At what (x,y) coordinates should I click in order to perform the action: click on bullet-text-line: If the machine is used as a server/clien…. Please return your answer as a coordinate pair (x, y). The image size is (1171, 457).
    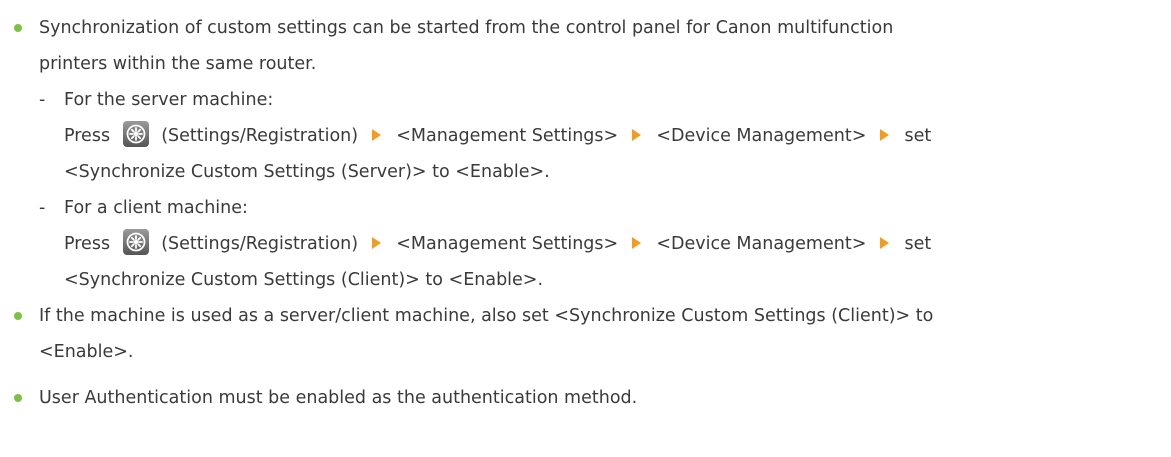
    Looking at the image, I should click on (486, 316).